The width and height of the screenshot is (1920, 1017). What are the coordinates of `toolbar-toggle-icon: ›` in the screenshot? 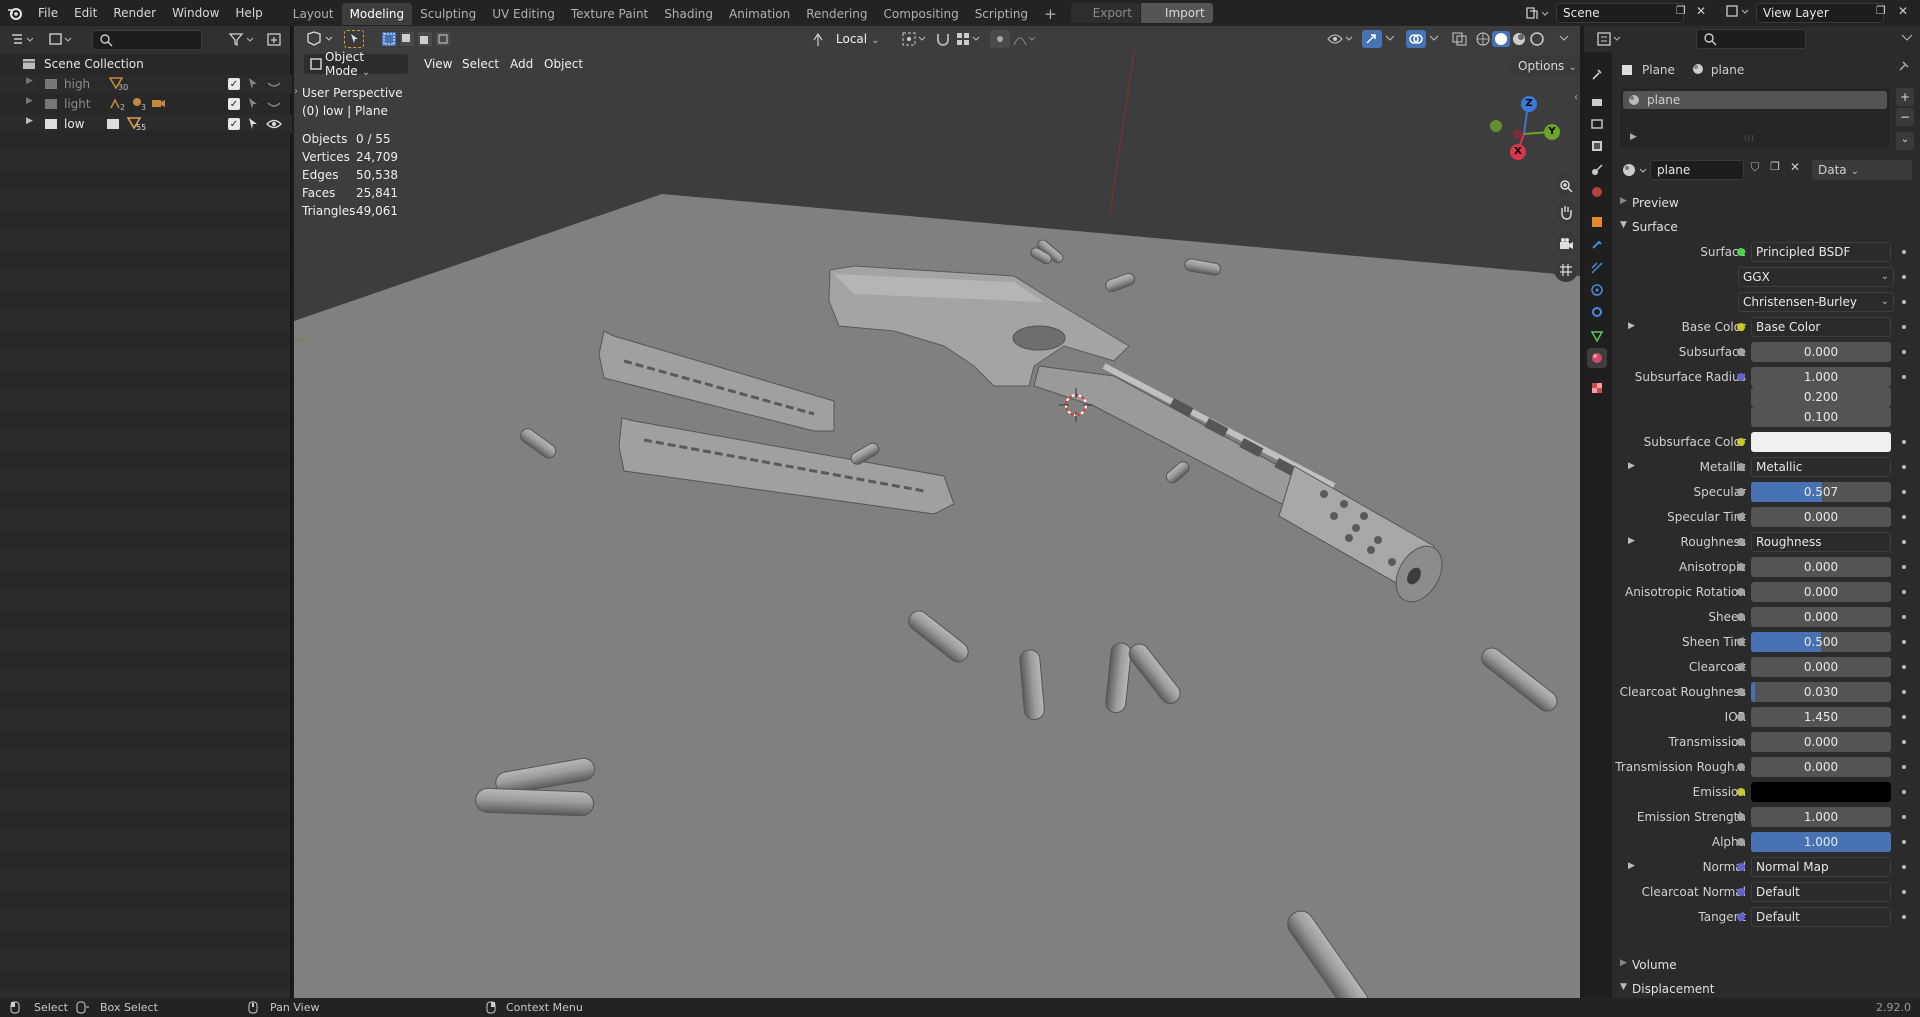 It's located at (297, 93).